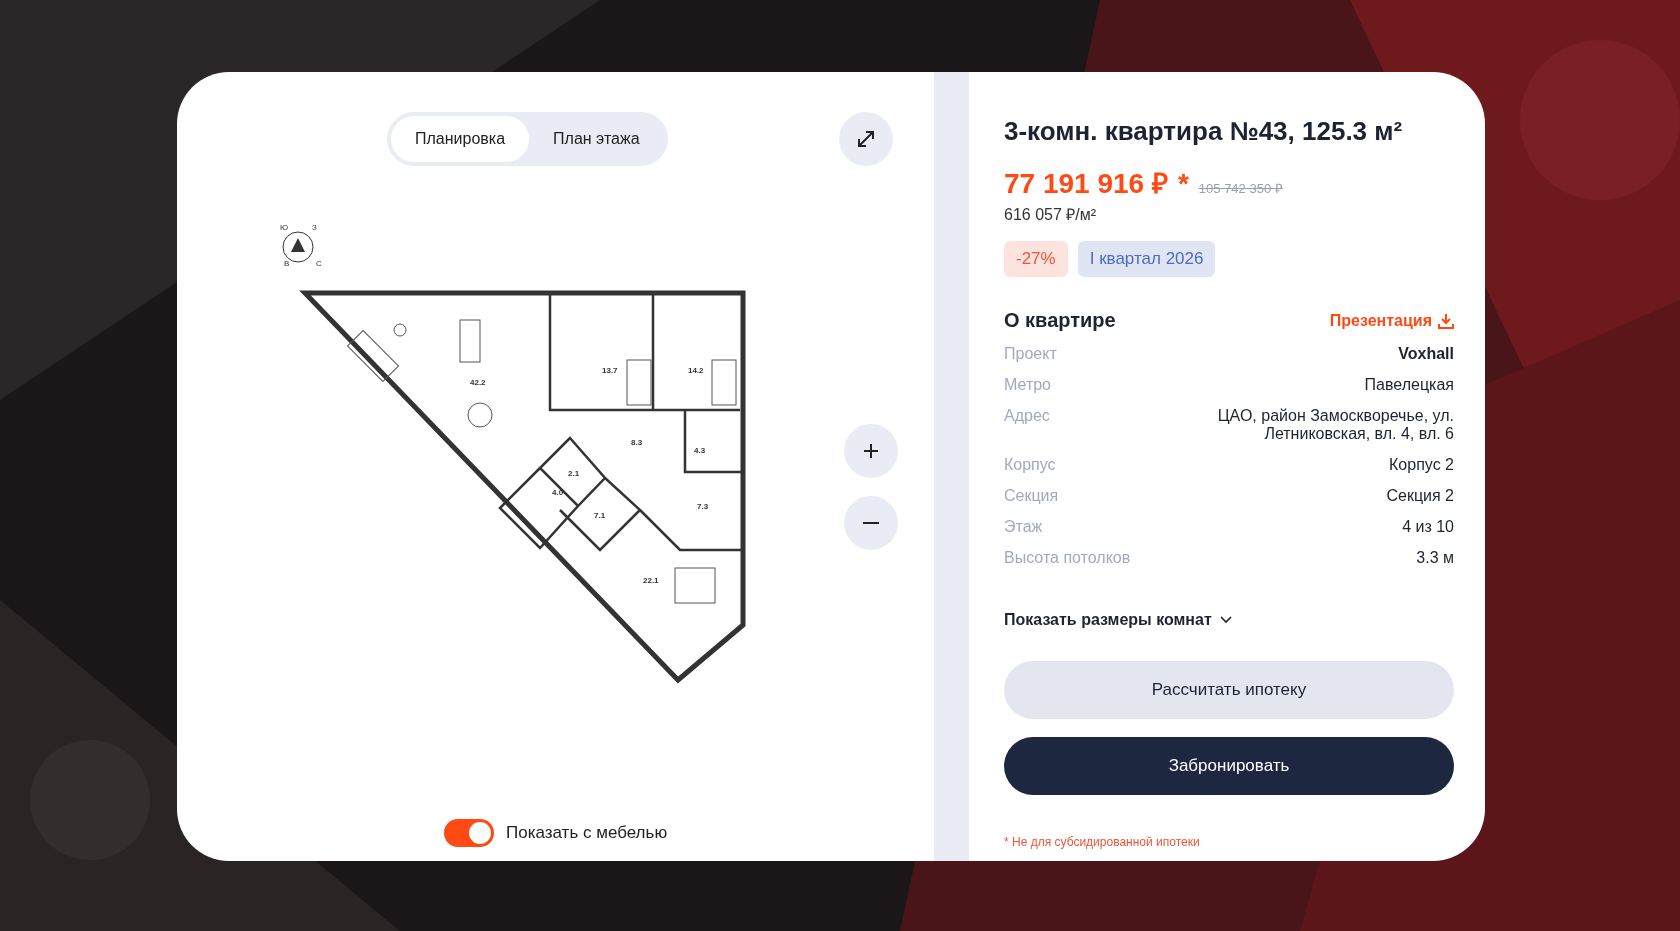 The image size is (1680, 931). What do you see at coordinates (610, 370) in the screenshot?
I see `room-area-label: 13.7` at bounding box center [610, 370].